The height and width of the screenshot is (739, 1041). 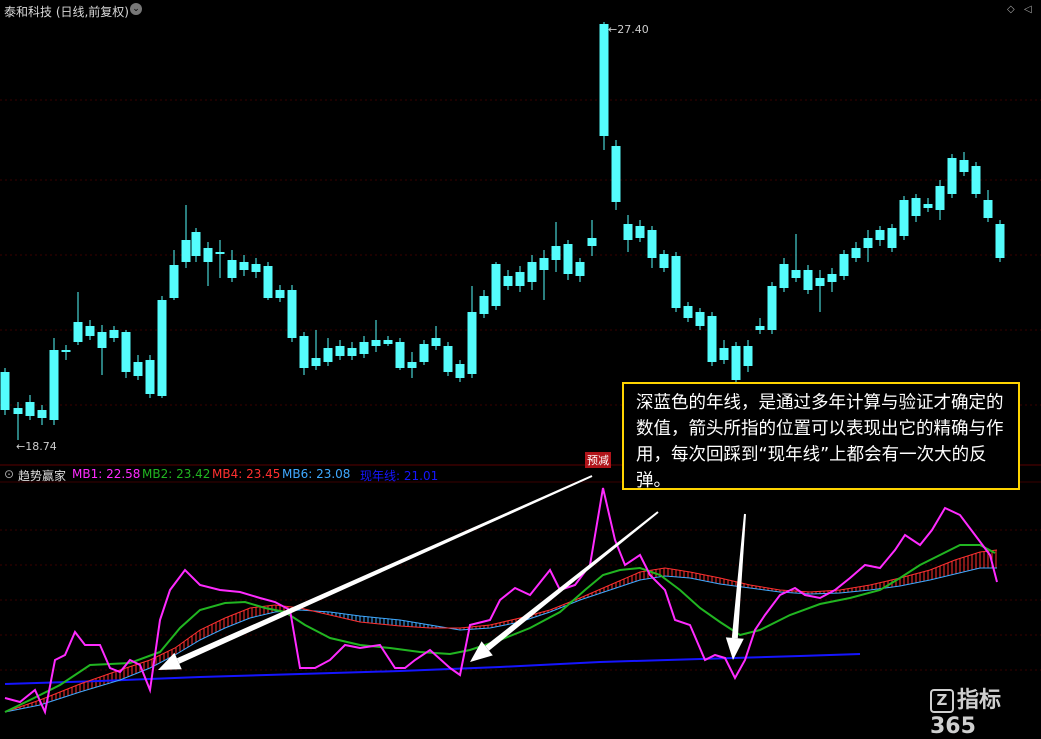 I want to click on logo-icon: Z, so click(x=942, y=701).